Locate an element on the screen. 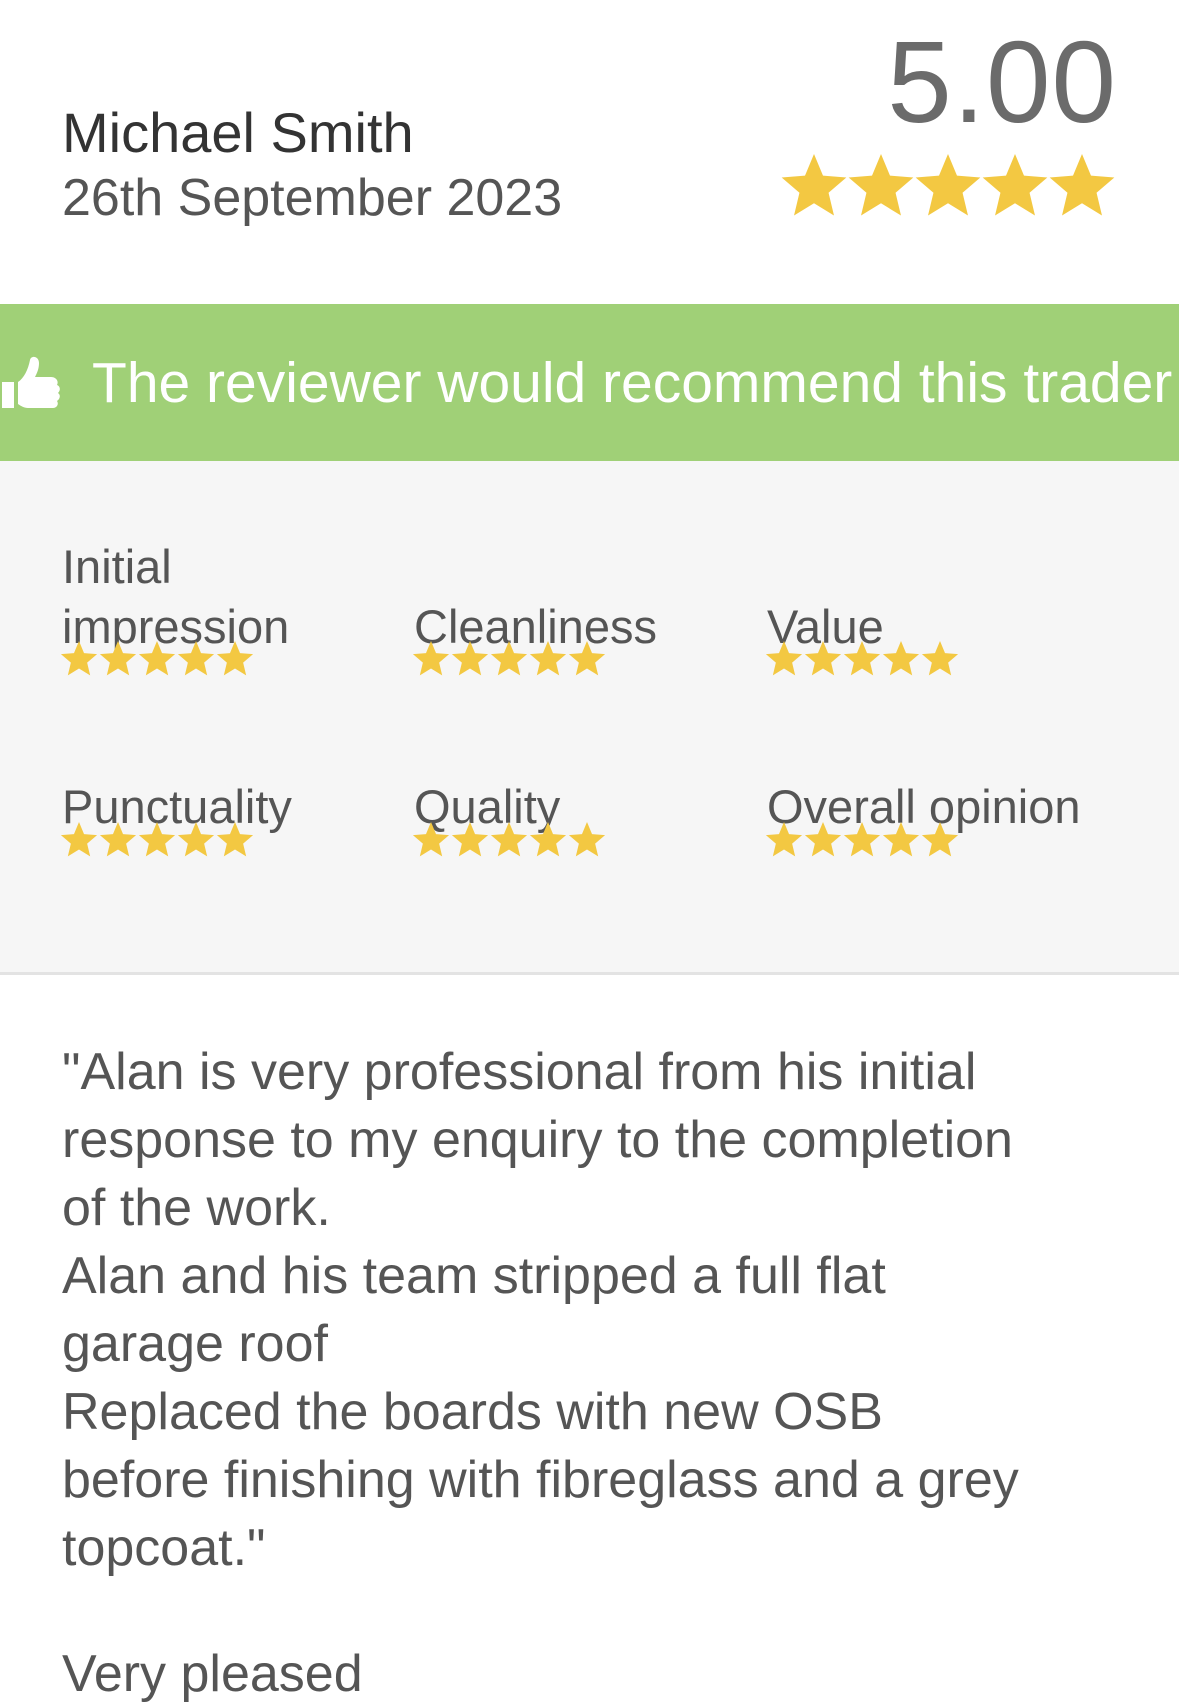 This screenshot has width=1179, height=1708. reviewer-name: Michael Smith is located at coordinates (238, 132).